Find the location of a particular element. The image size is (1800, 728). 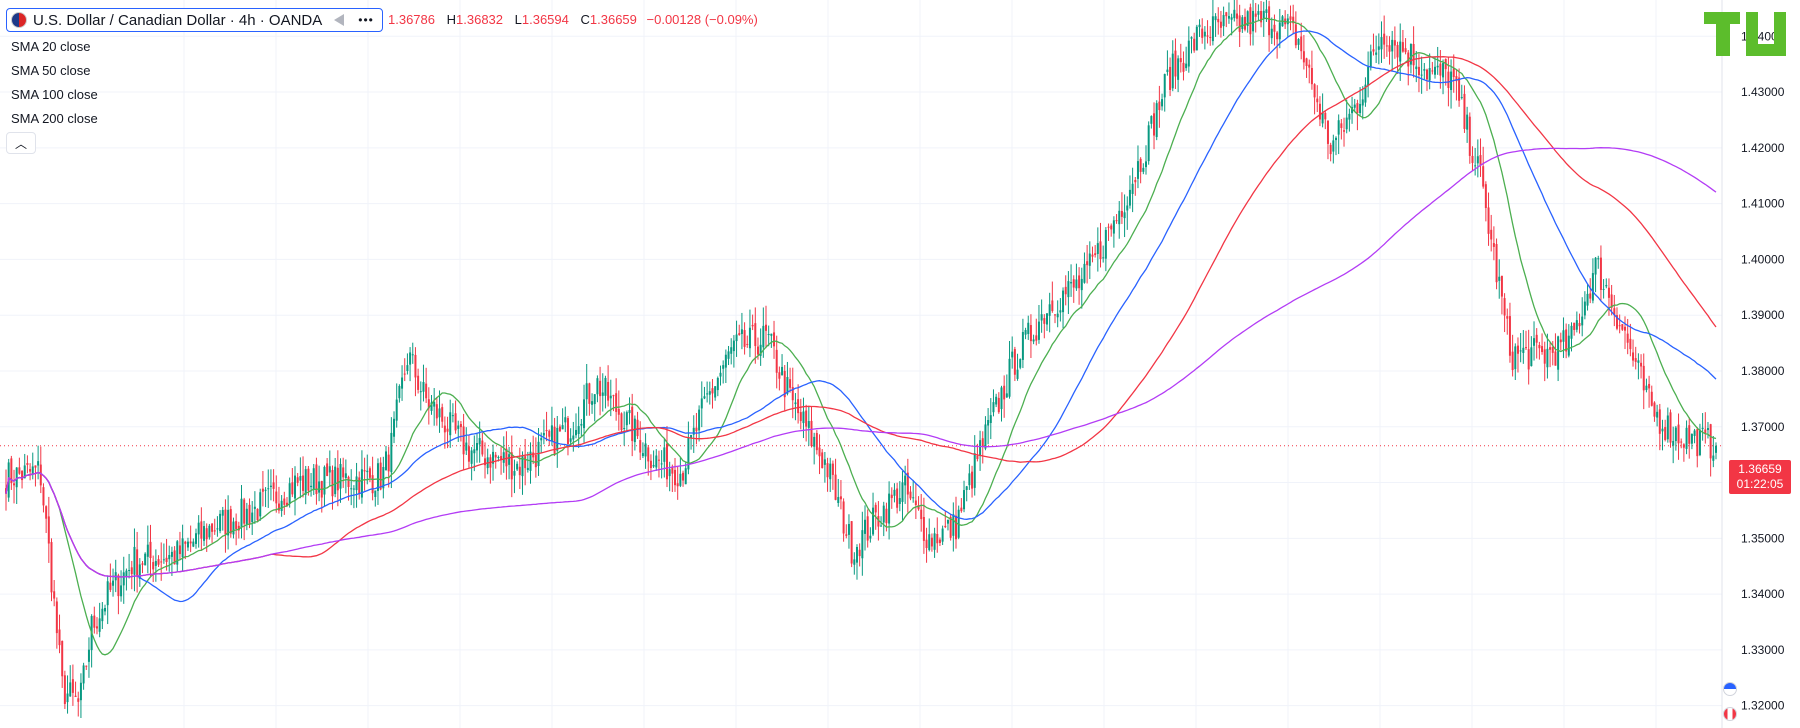

indicator-sma-200: SMA 200 close is located at coordinates (197, 119).